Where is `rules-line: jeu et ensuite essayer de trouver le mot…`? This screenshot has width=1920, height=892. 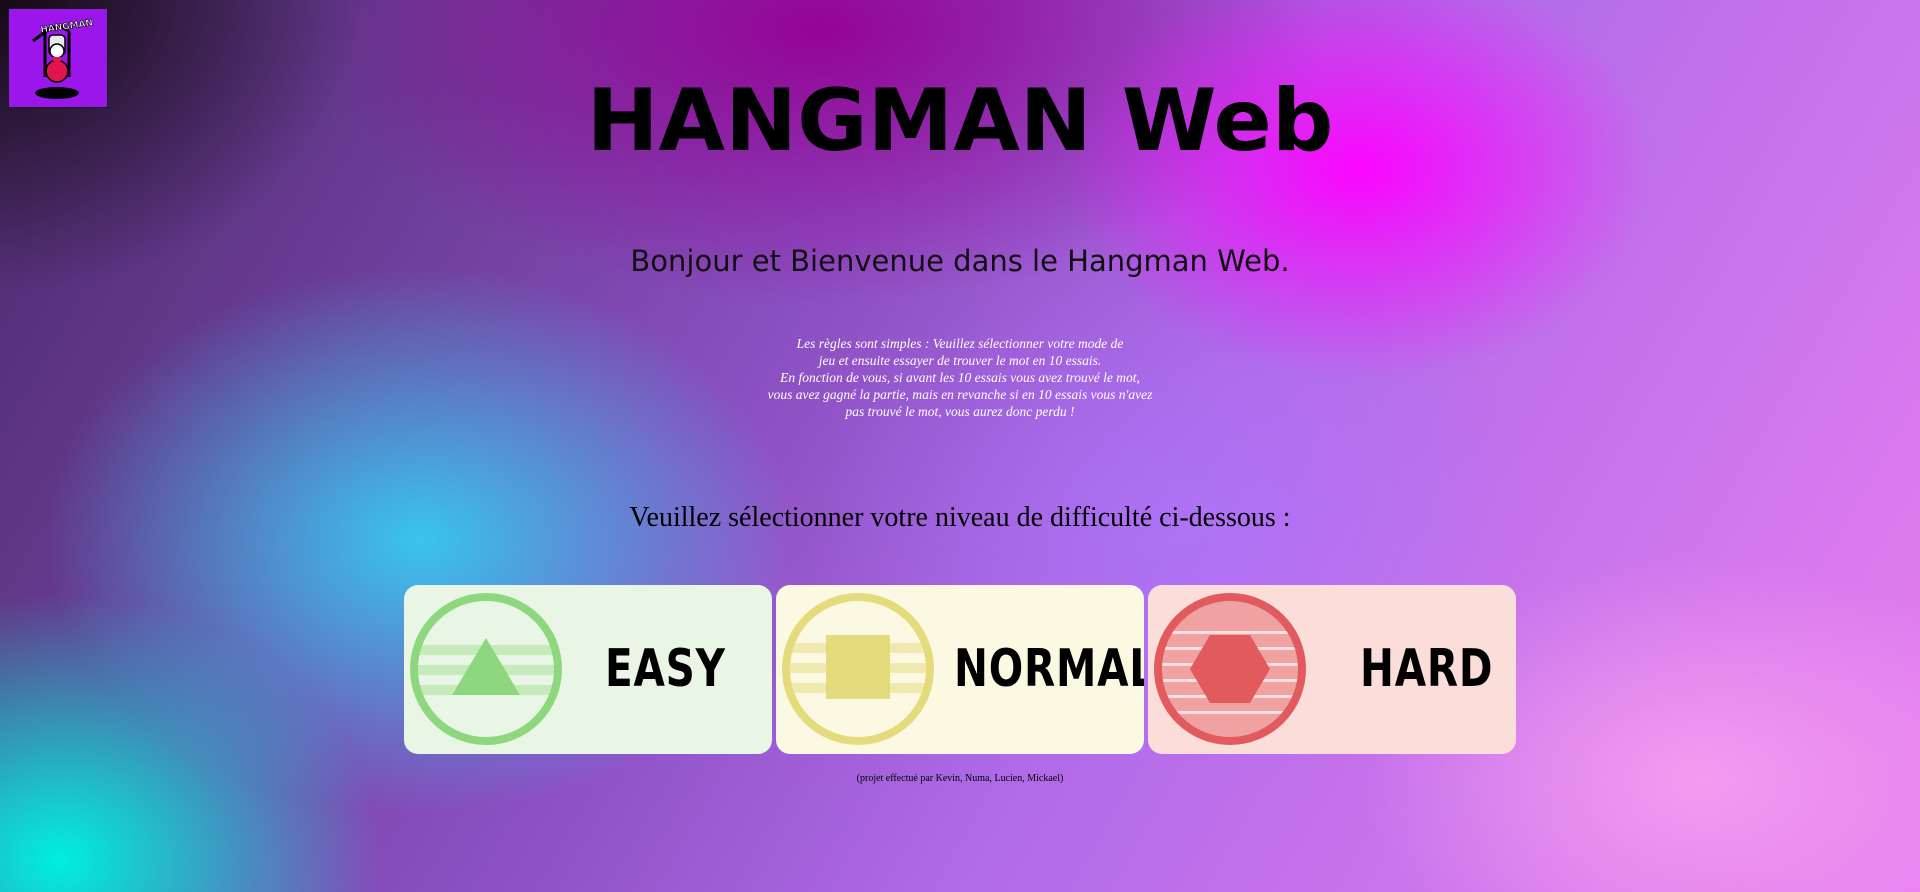 rules-line: jeu et ensuite essayer de trouver le mot… is located at coordinates (960, 360).